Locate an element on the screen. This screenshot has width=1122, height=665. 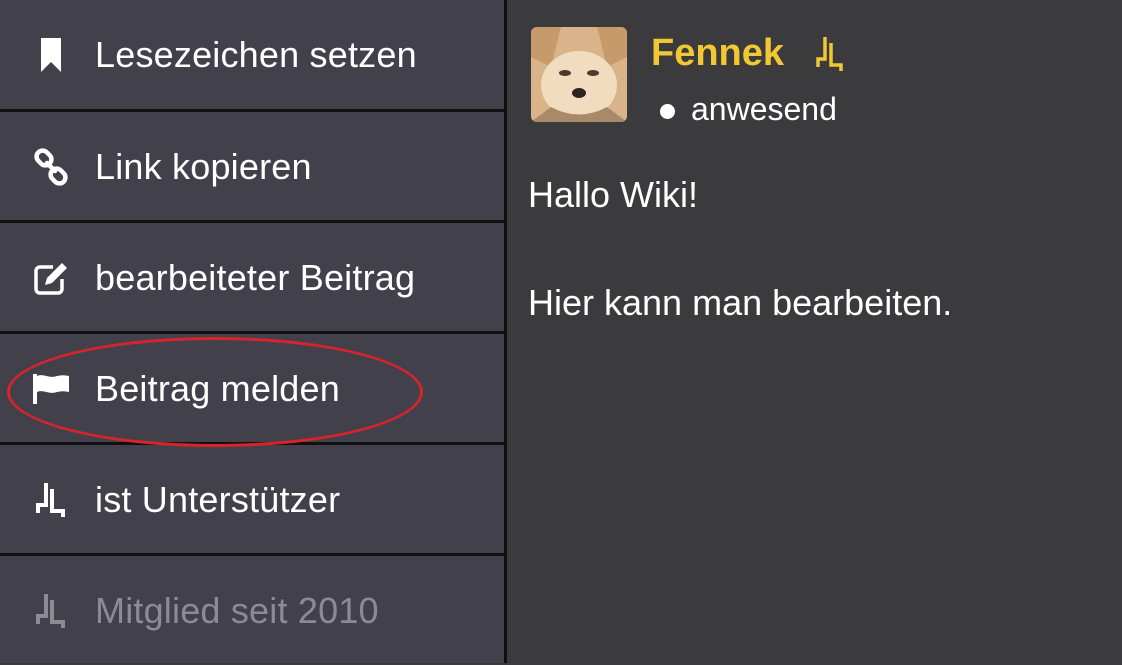
avatar is located at coordinates (579, 74).